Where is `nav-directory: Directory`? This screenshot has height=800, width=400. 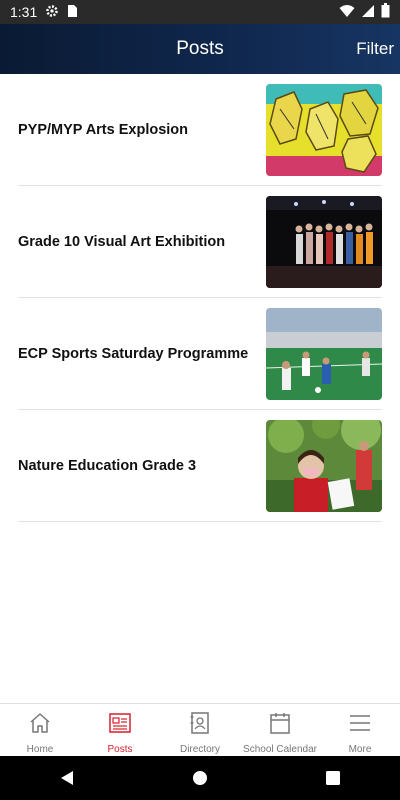 nav-directory: Directory is located at coordinates (200, 730).